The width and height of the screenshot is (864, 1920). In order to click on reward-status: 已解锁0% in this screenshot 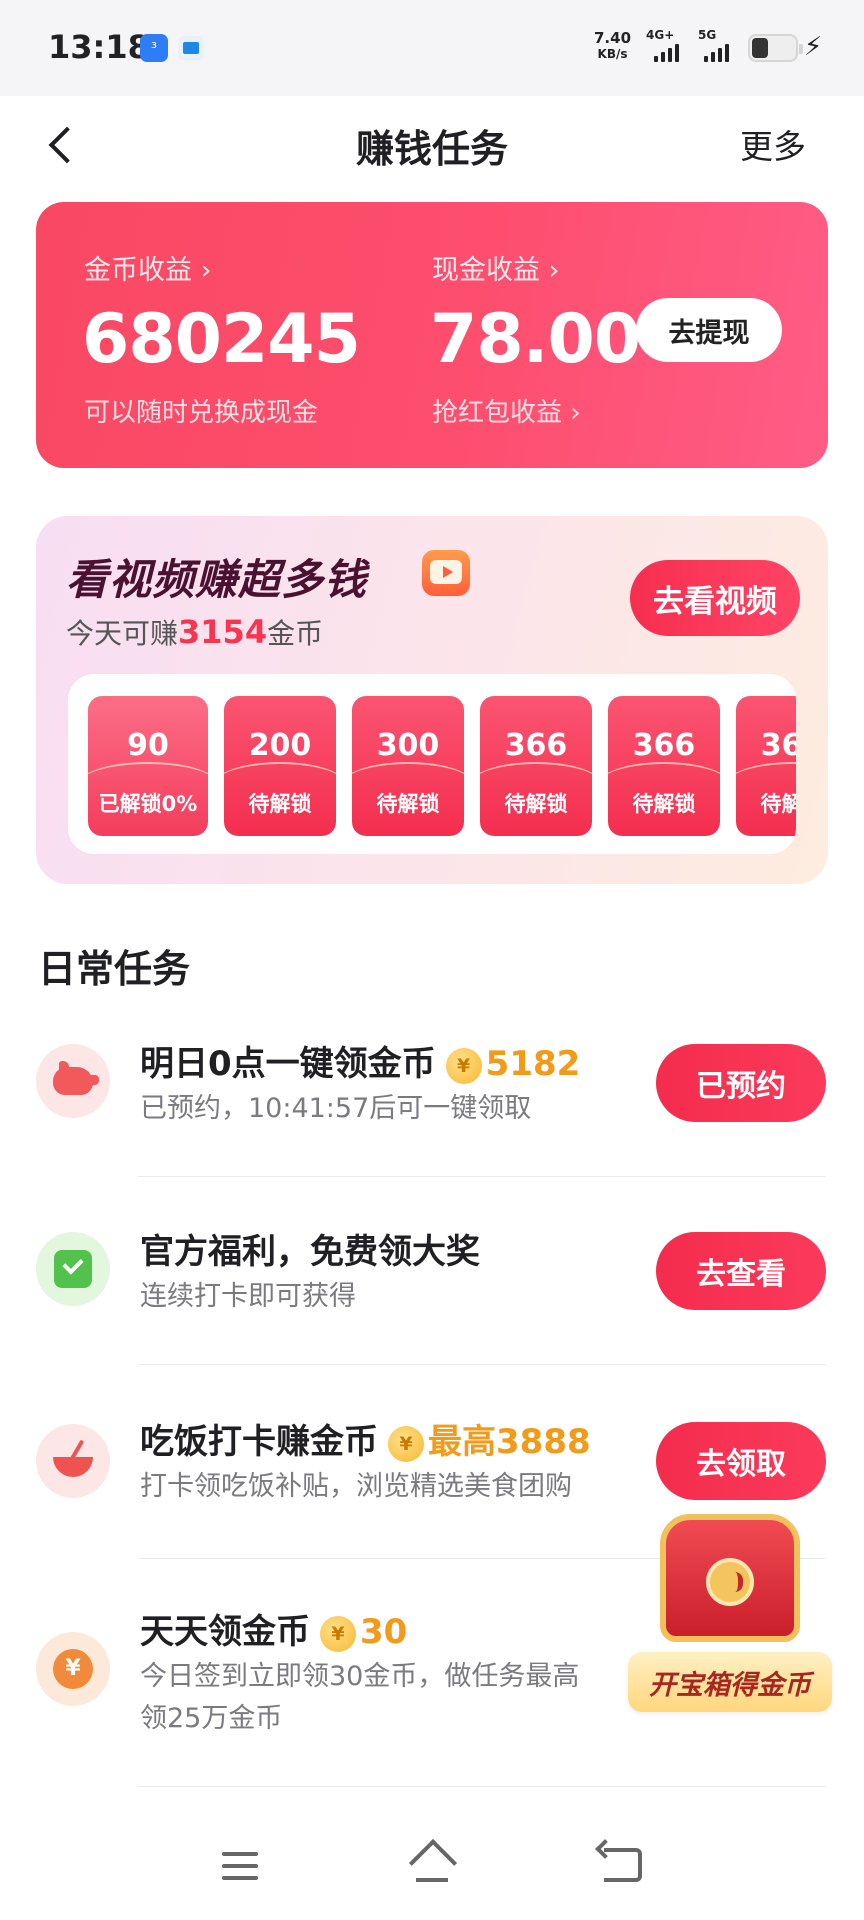, I will do `click(148, 804)`.